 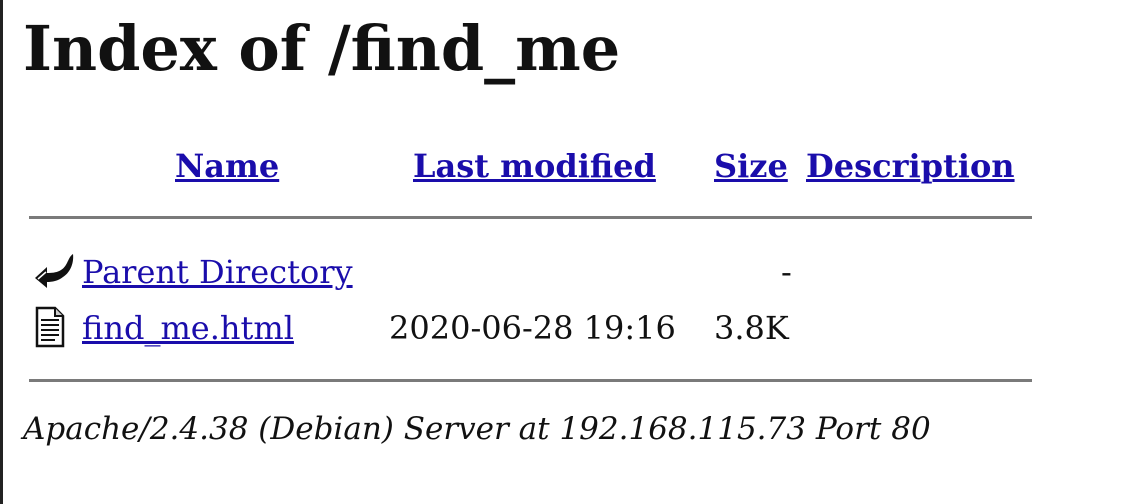 What do you see at coordinates (52, 327) in the screenshot?
I see `text-file-icon` at bounding box center [52, 327].